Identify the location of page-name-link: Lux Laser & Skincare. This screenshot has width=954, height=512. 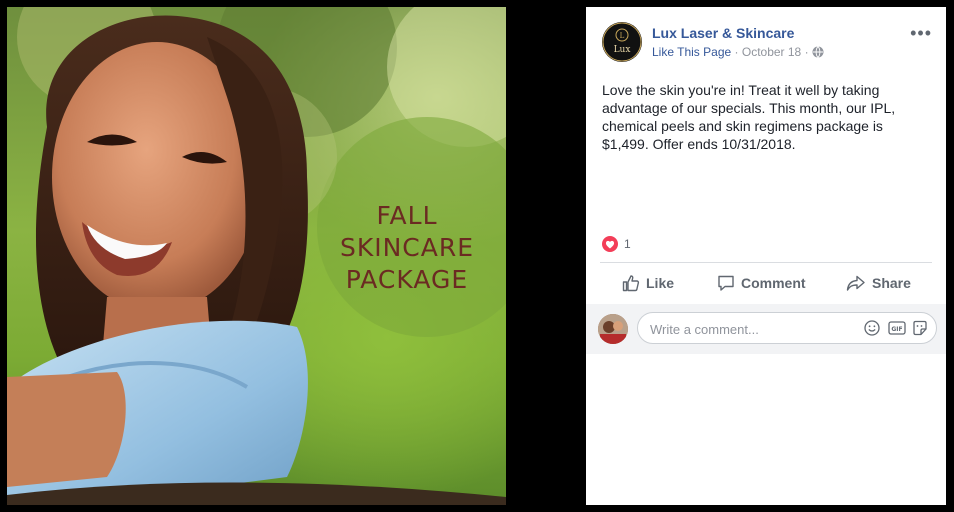
(723, 33).